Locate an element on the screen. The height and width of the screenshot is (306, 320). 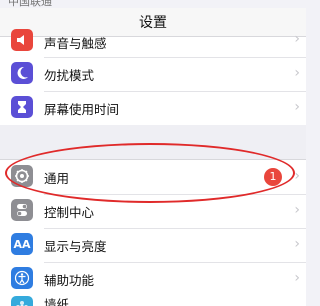
settings-row-sounds: 声音与触感 › is located at coordinates (153, 43).